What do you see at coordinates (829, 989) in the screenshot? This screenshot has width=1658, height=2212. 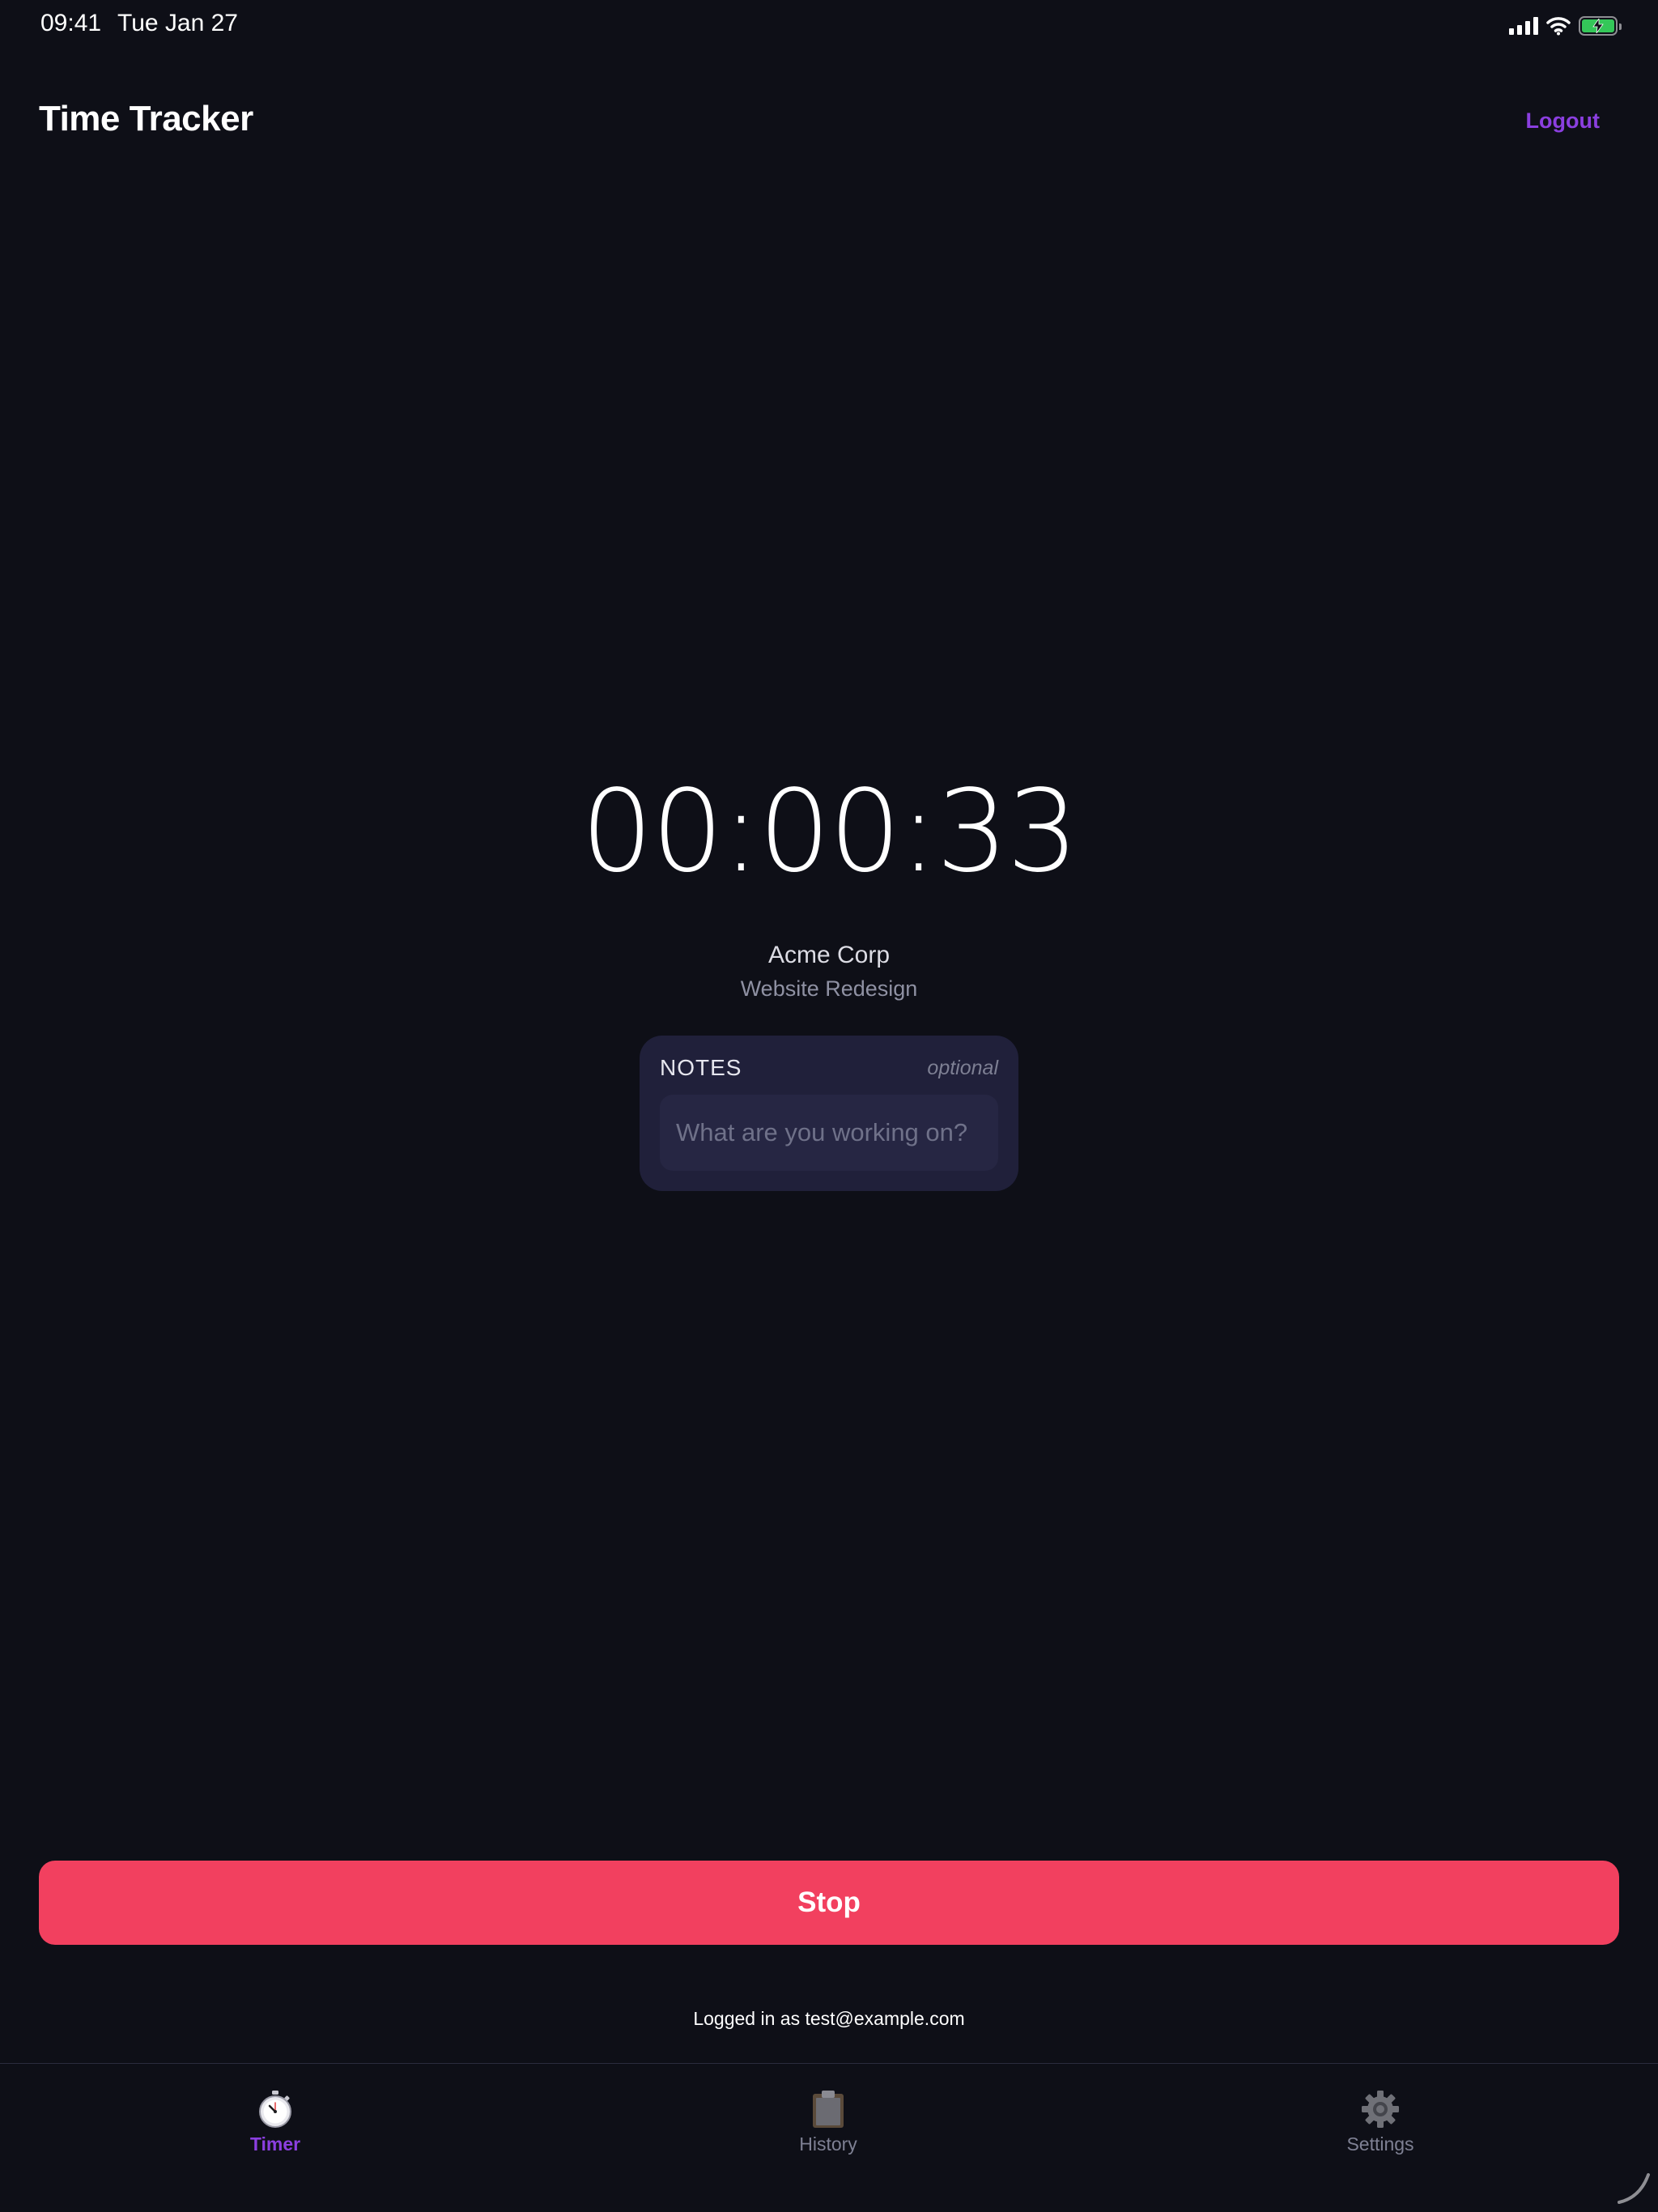 I see `project-name: Website Redesign` at bounding box center [829, 989].